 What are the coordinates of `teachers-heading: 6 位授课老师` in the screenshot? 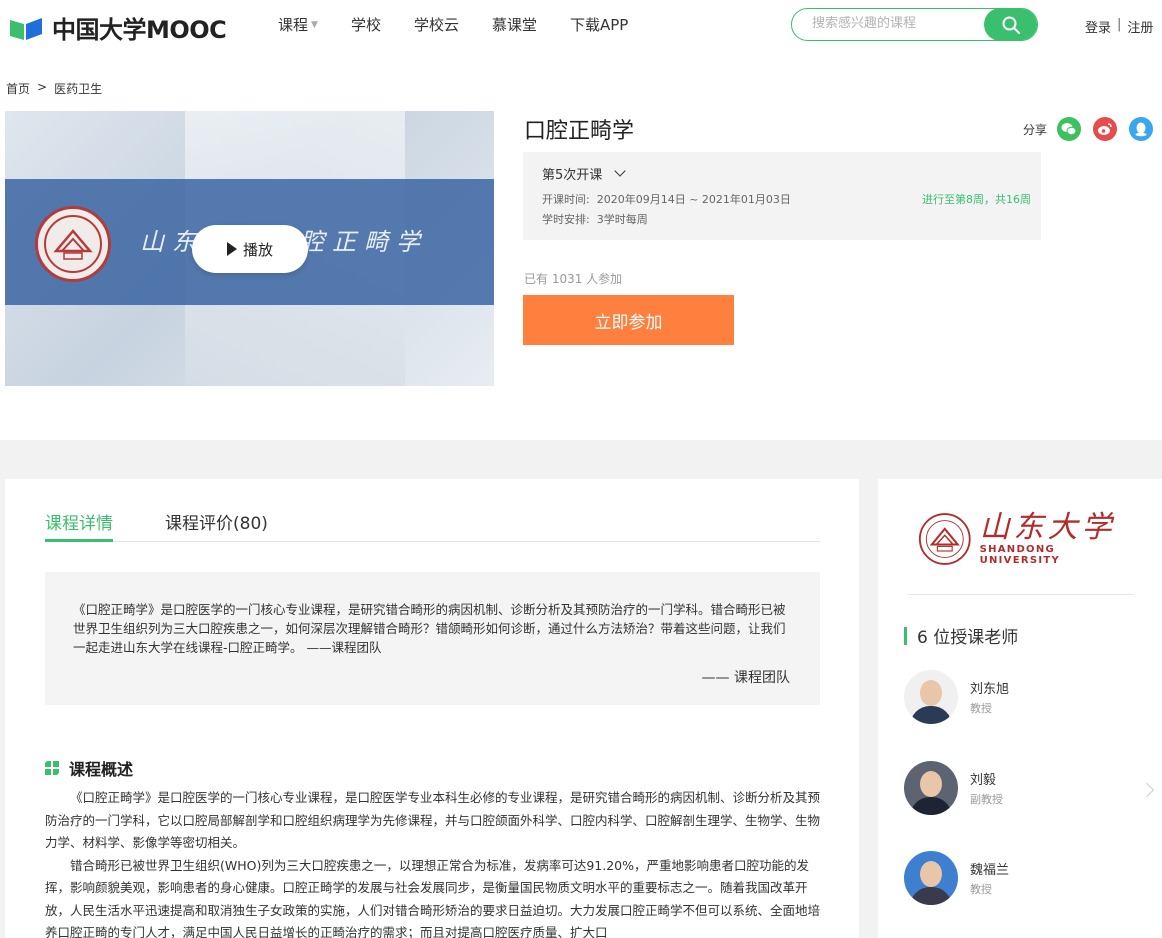 It's located at (961, 635).